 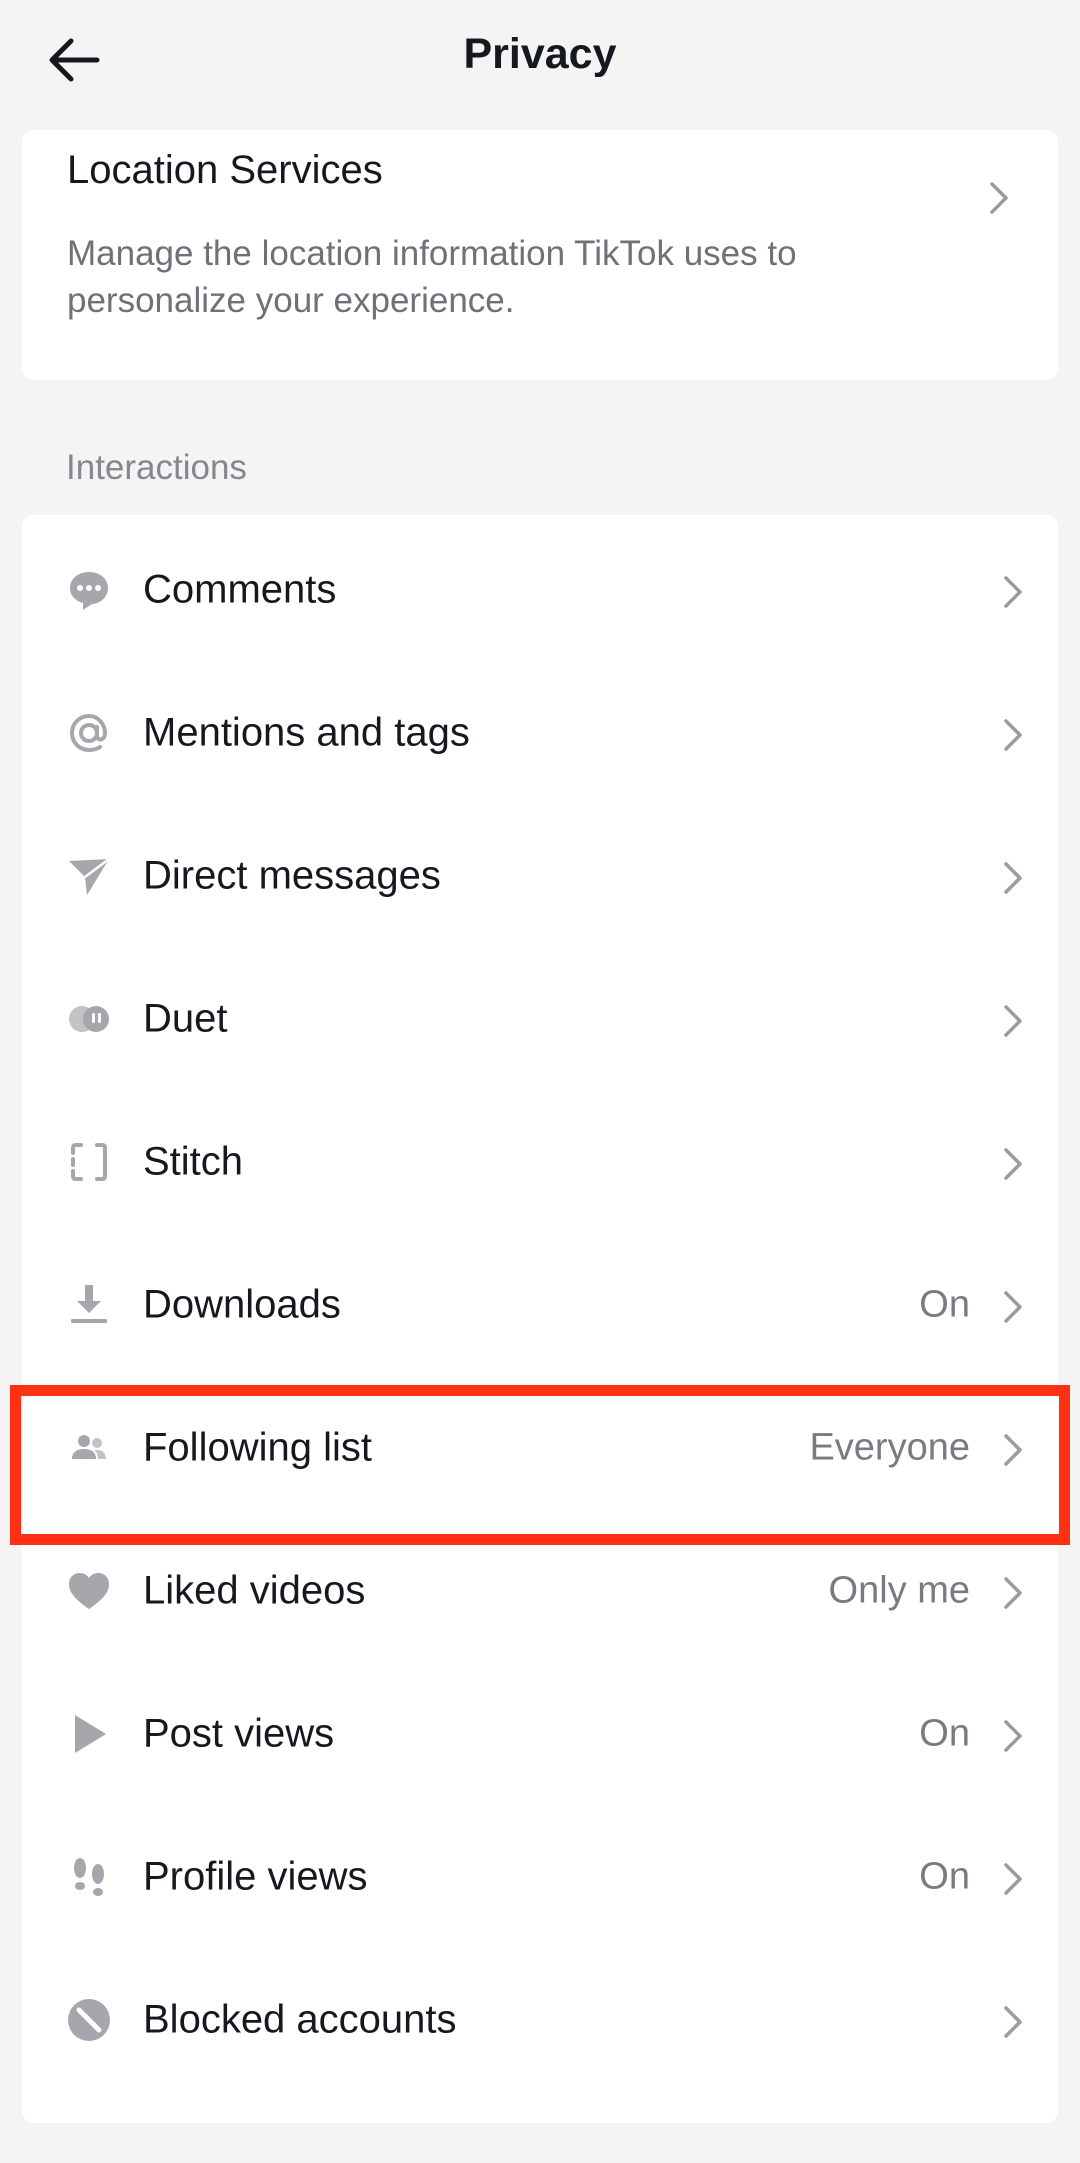 What do you see at coordinates (89, 876) in the screenshot?
I see `paper-plane-icon` at bounding box center [89, 876].